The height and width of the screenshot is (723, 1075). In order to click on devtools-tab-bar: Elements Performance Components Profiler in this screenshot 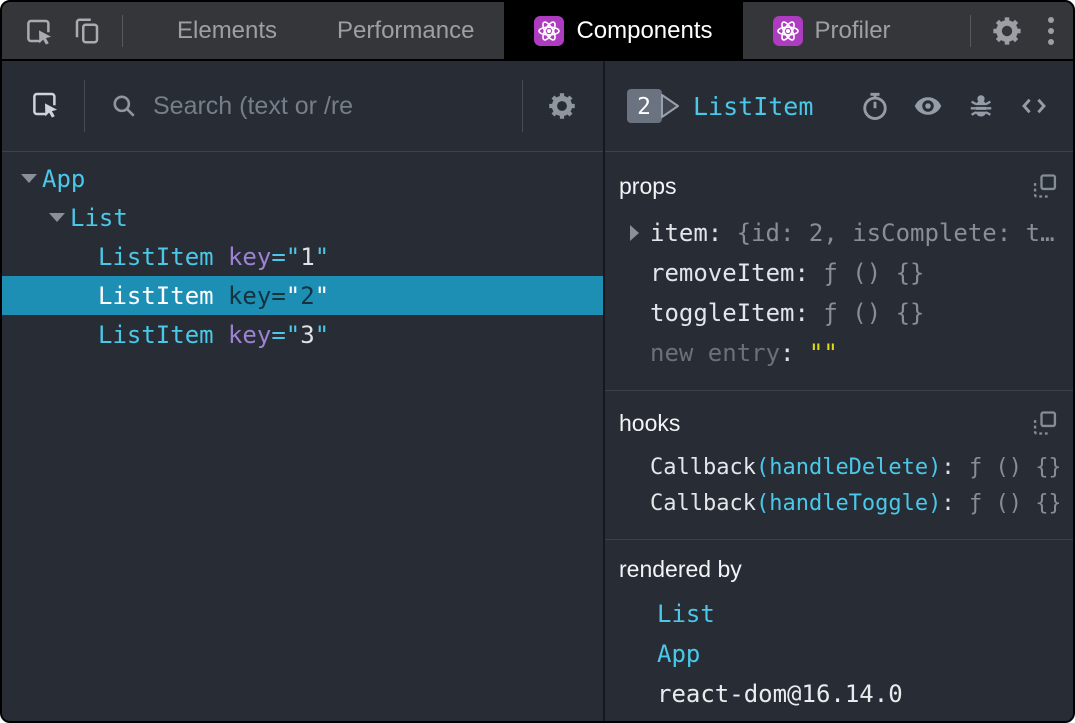, I will do `click(537, 31)`.